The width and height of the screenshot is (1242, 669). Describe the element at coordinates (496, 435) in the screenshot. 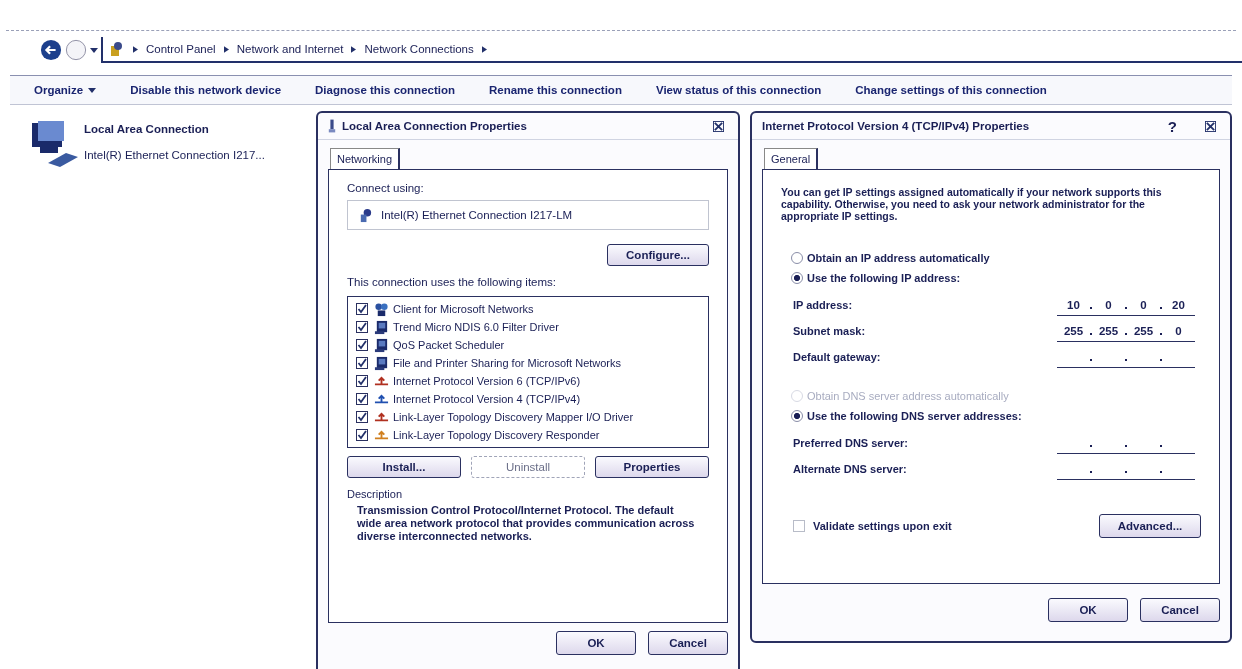

I see `list-item: Link-Layer Topology Discovery Responder` at that location.